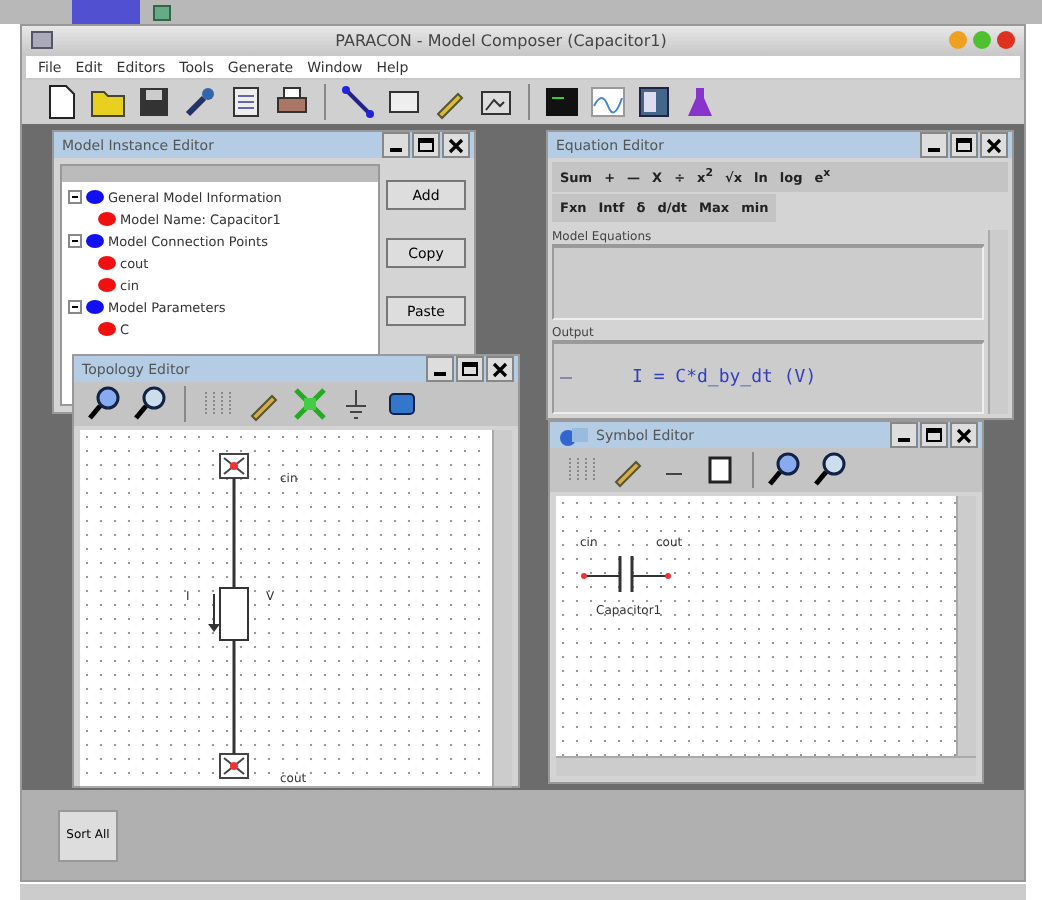 Image resolution: width=1042 pixels, height=900 pixels. What do you see at coordinates (566, 377) in the screenshot?
I see `dash-icon` at bounding box center [566, 377].